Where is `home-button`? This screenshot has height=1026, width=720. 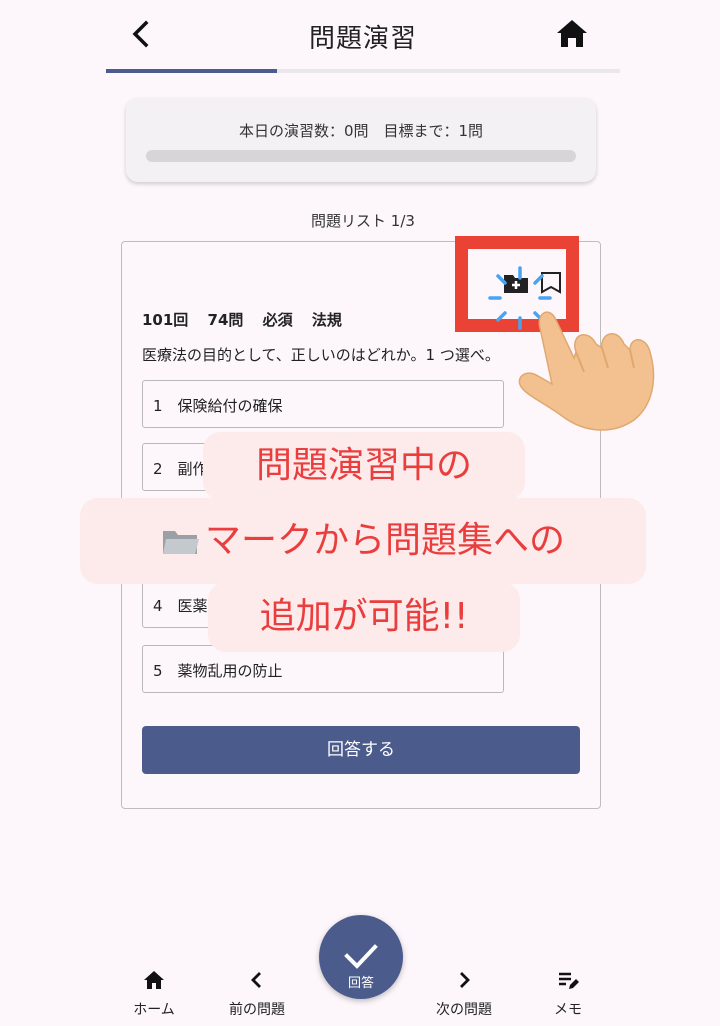
home-button is located at coordinates (572, 34).